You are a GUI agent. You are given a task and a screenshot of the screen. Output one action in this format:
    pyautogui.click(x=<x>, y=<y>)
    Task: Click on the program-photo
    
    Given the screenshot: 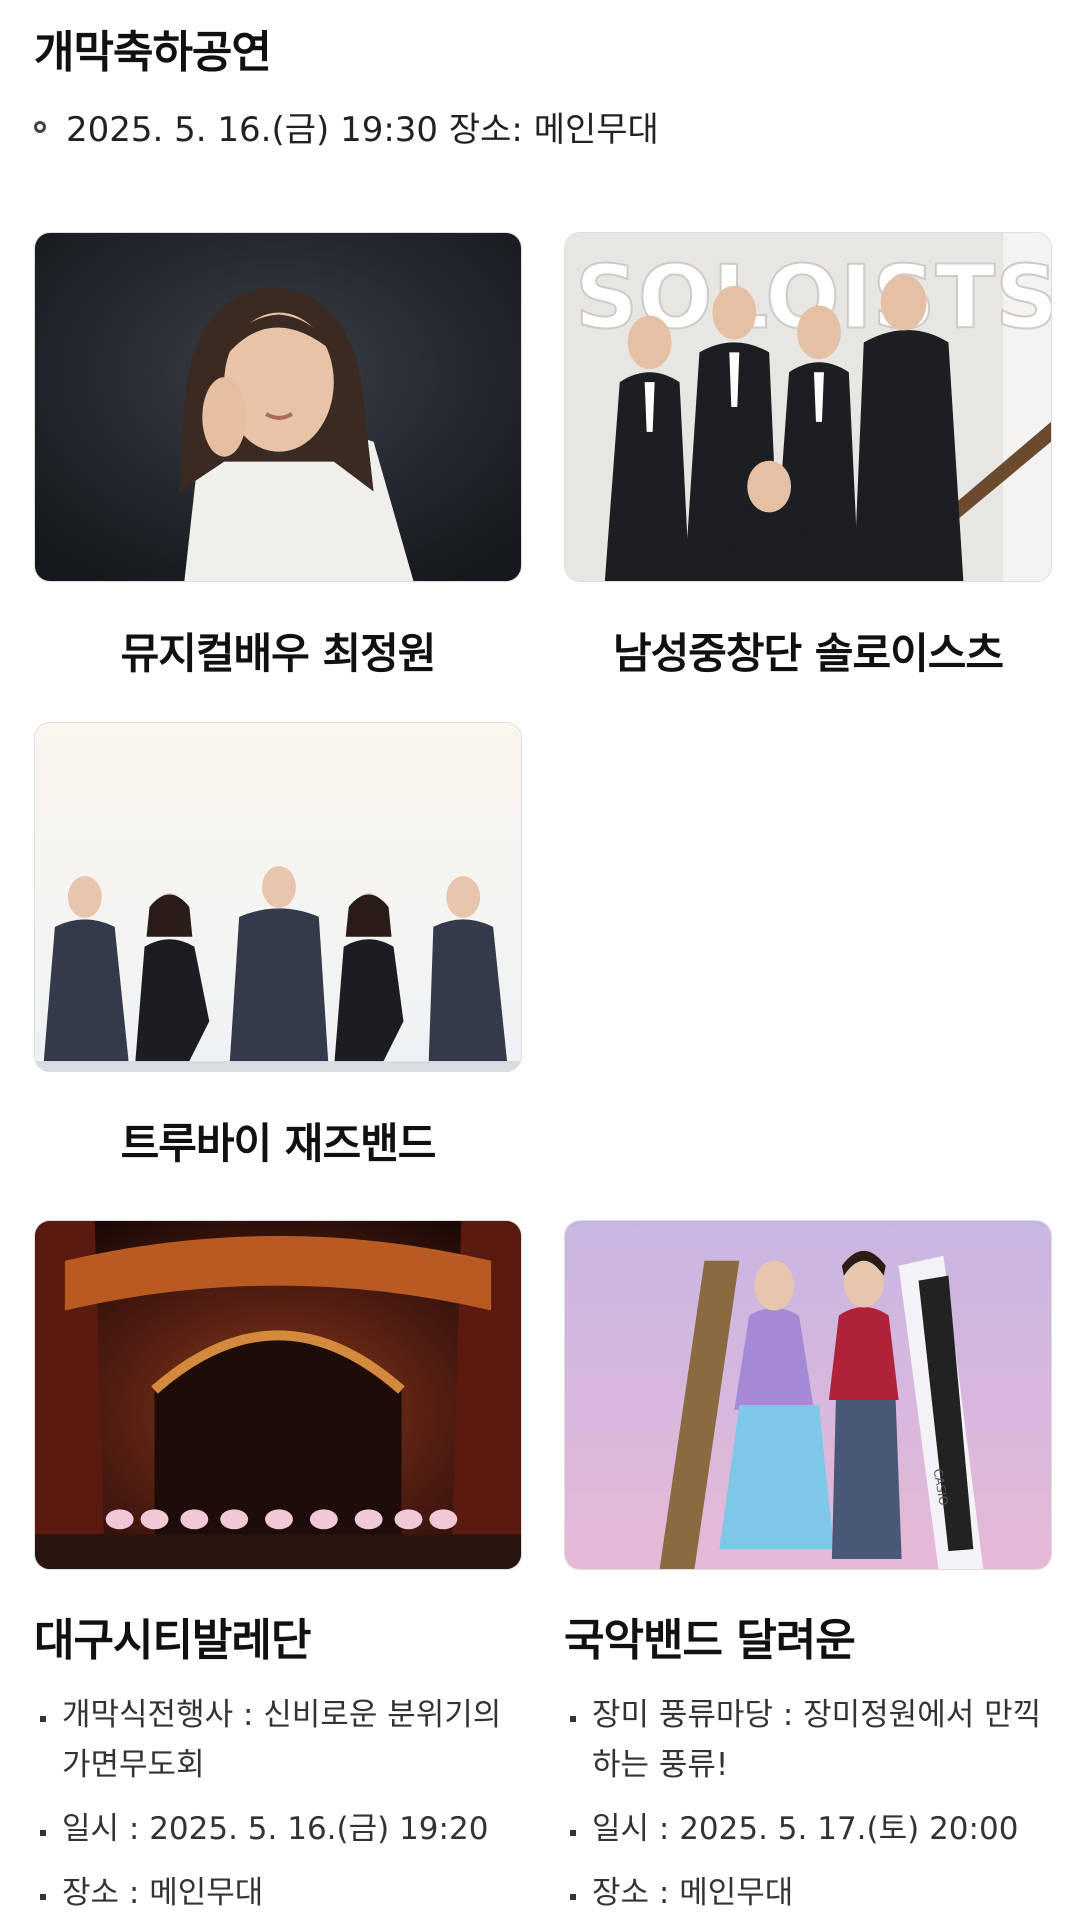 What is the action you would take?
    pyautogui.click(x=278, y=1395)
    